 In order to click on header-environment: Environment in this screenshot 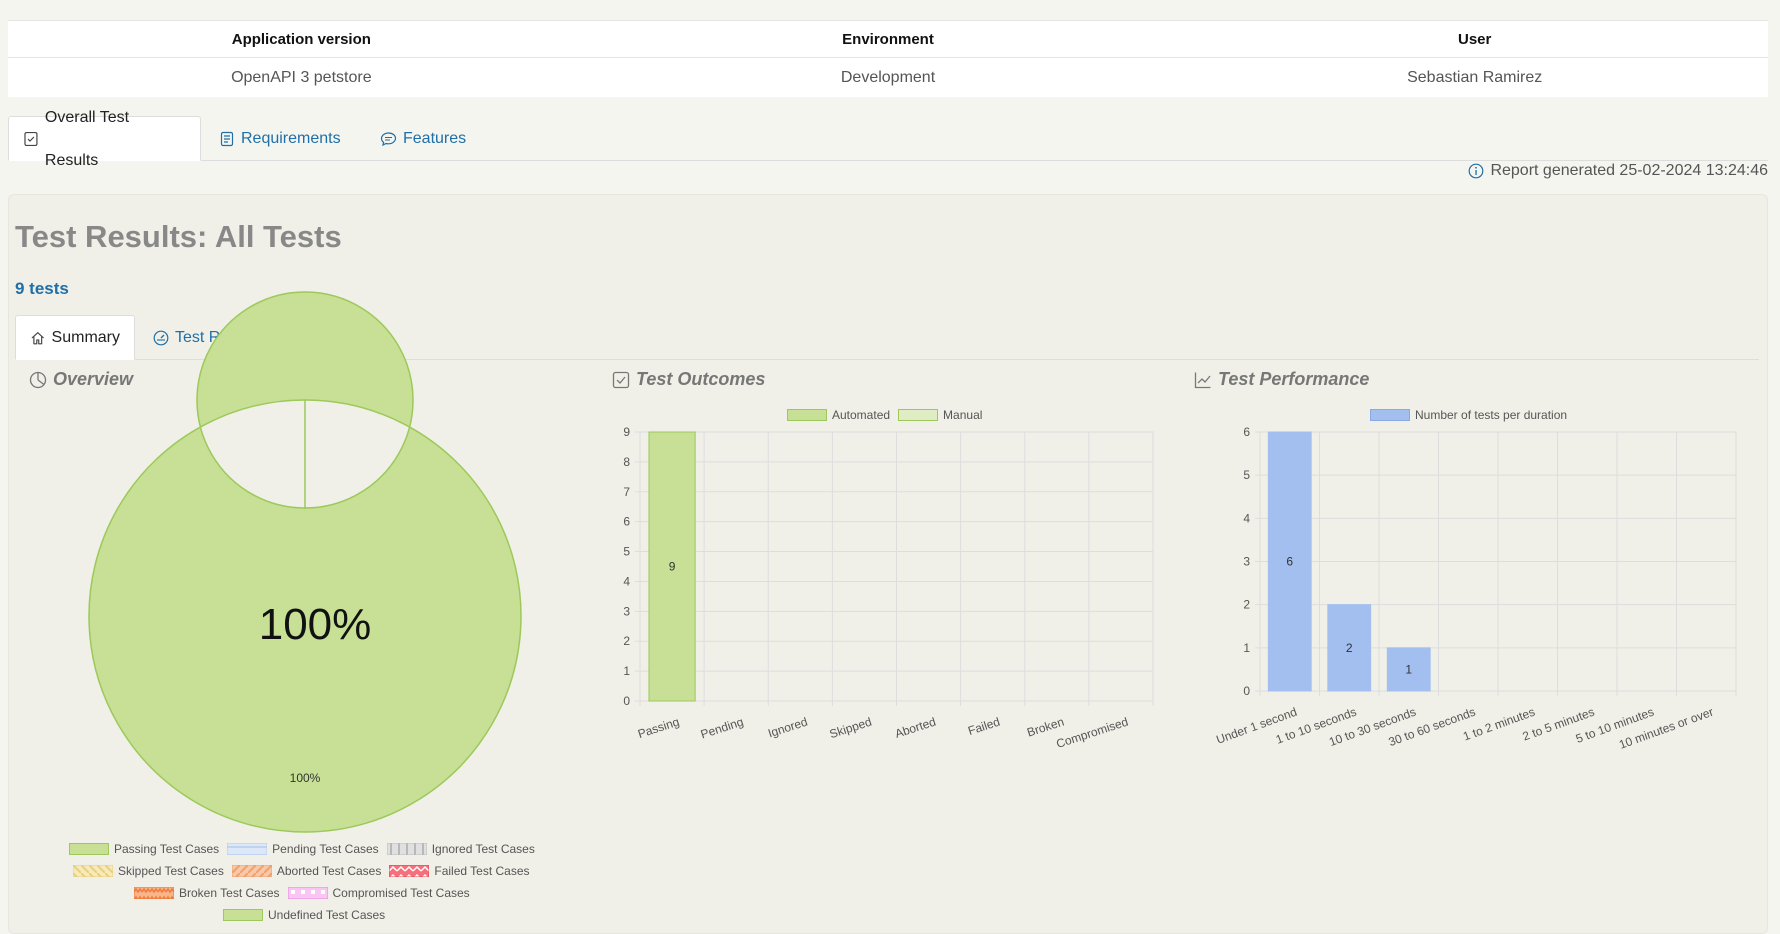, I will do `click(888, 39)`.